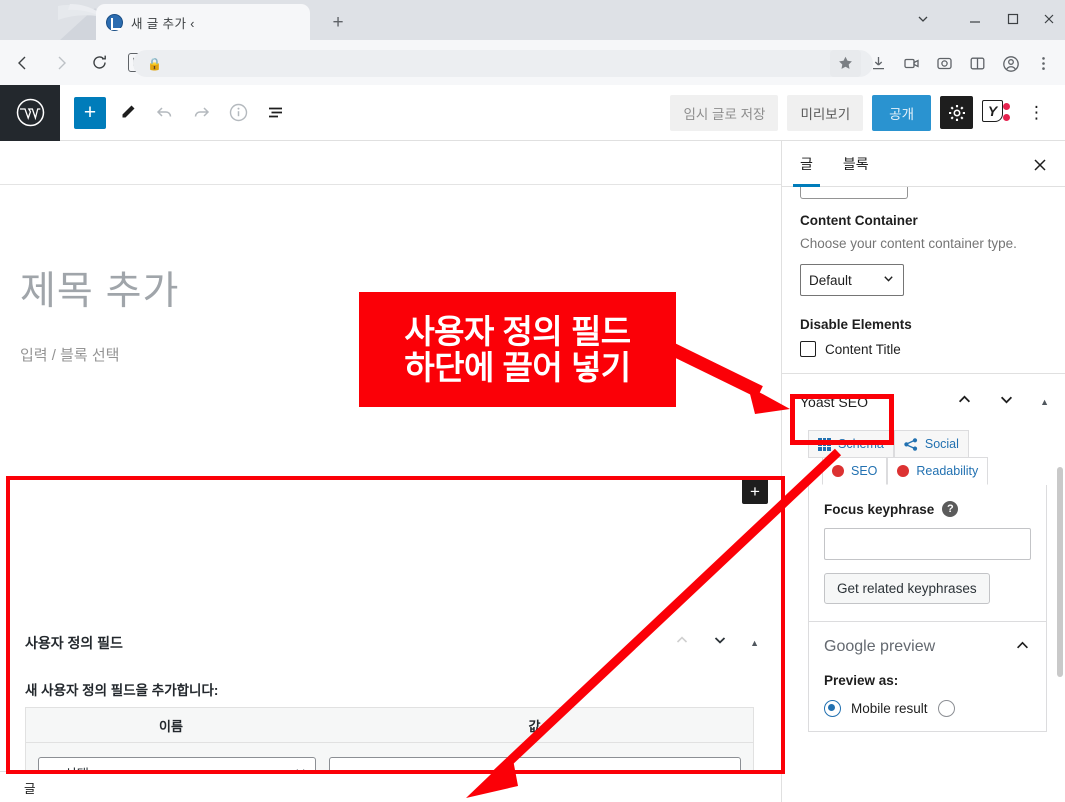  Describe the element at coordinates (127, 113) in the screenshot. I see `pencil-edit-icon` at that location.